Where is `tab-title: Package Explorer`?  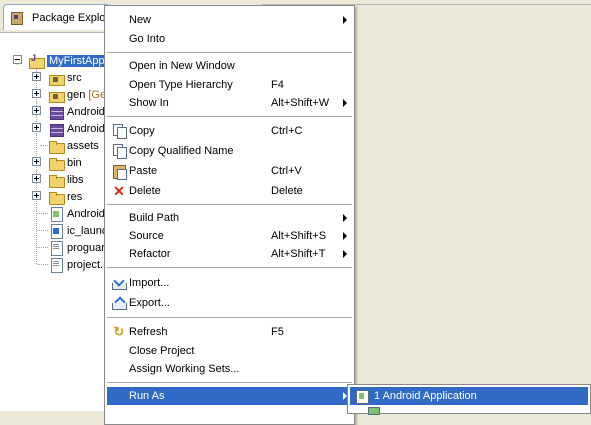
tab-title: Package Explorer is located at coordinates (73, 17).